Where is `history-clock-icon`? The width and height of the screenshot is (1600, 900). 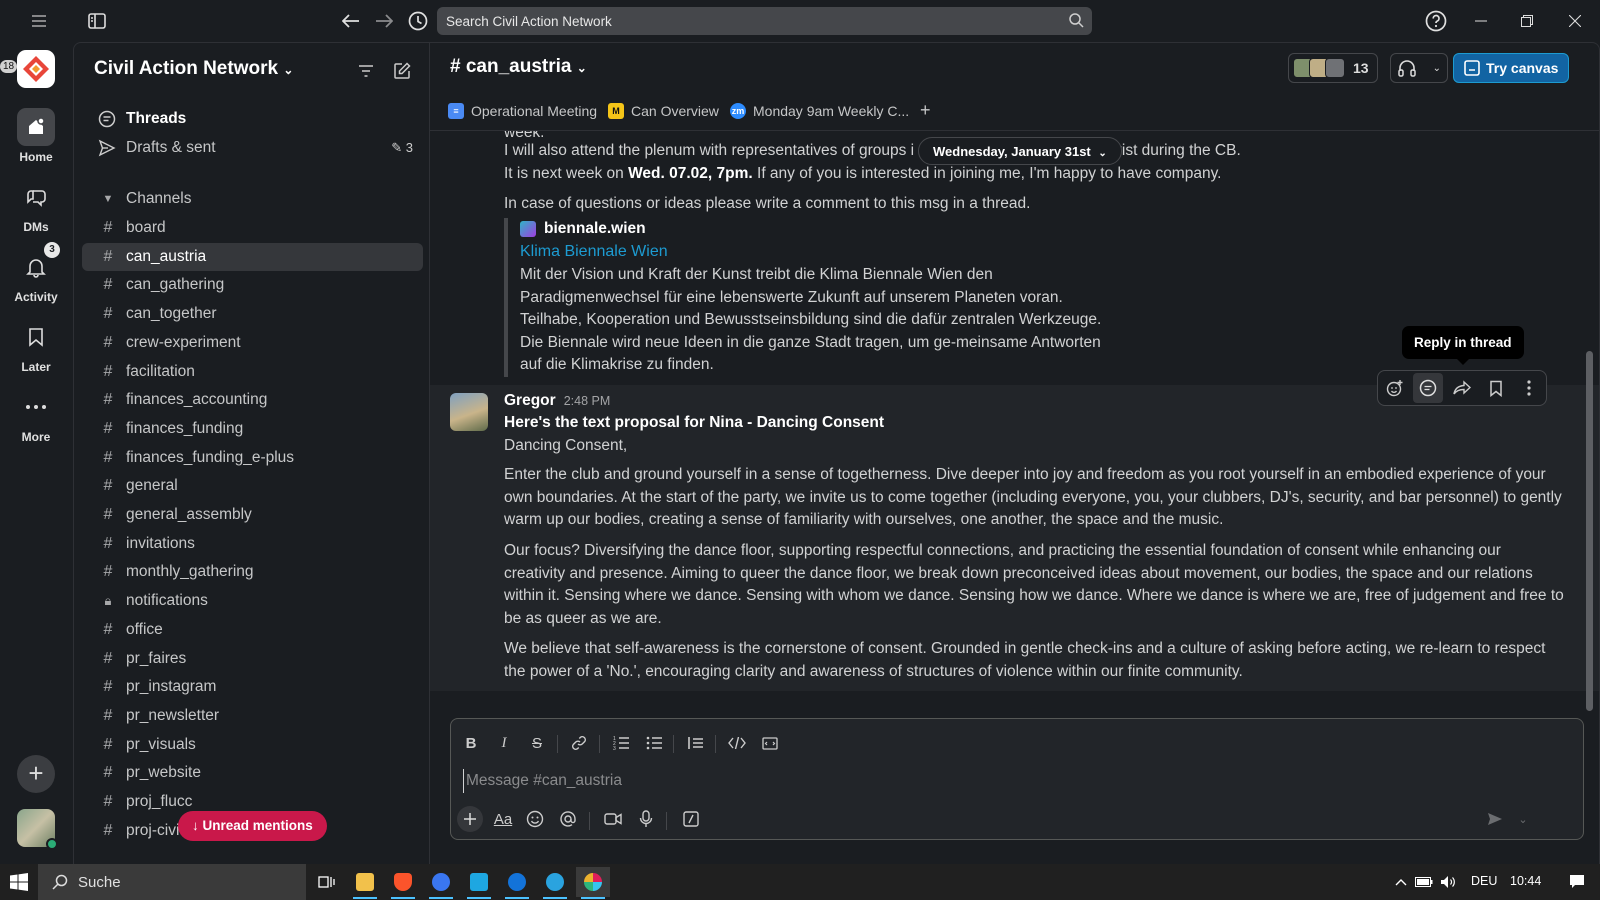 history-clock-icon is located at coordinates (418, 21).